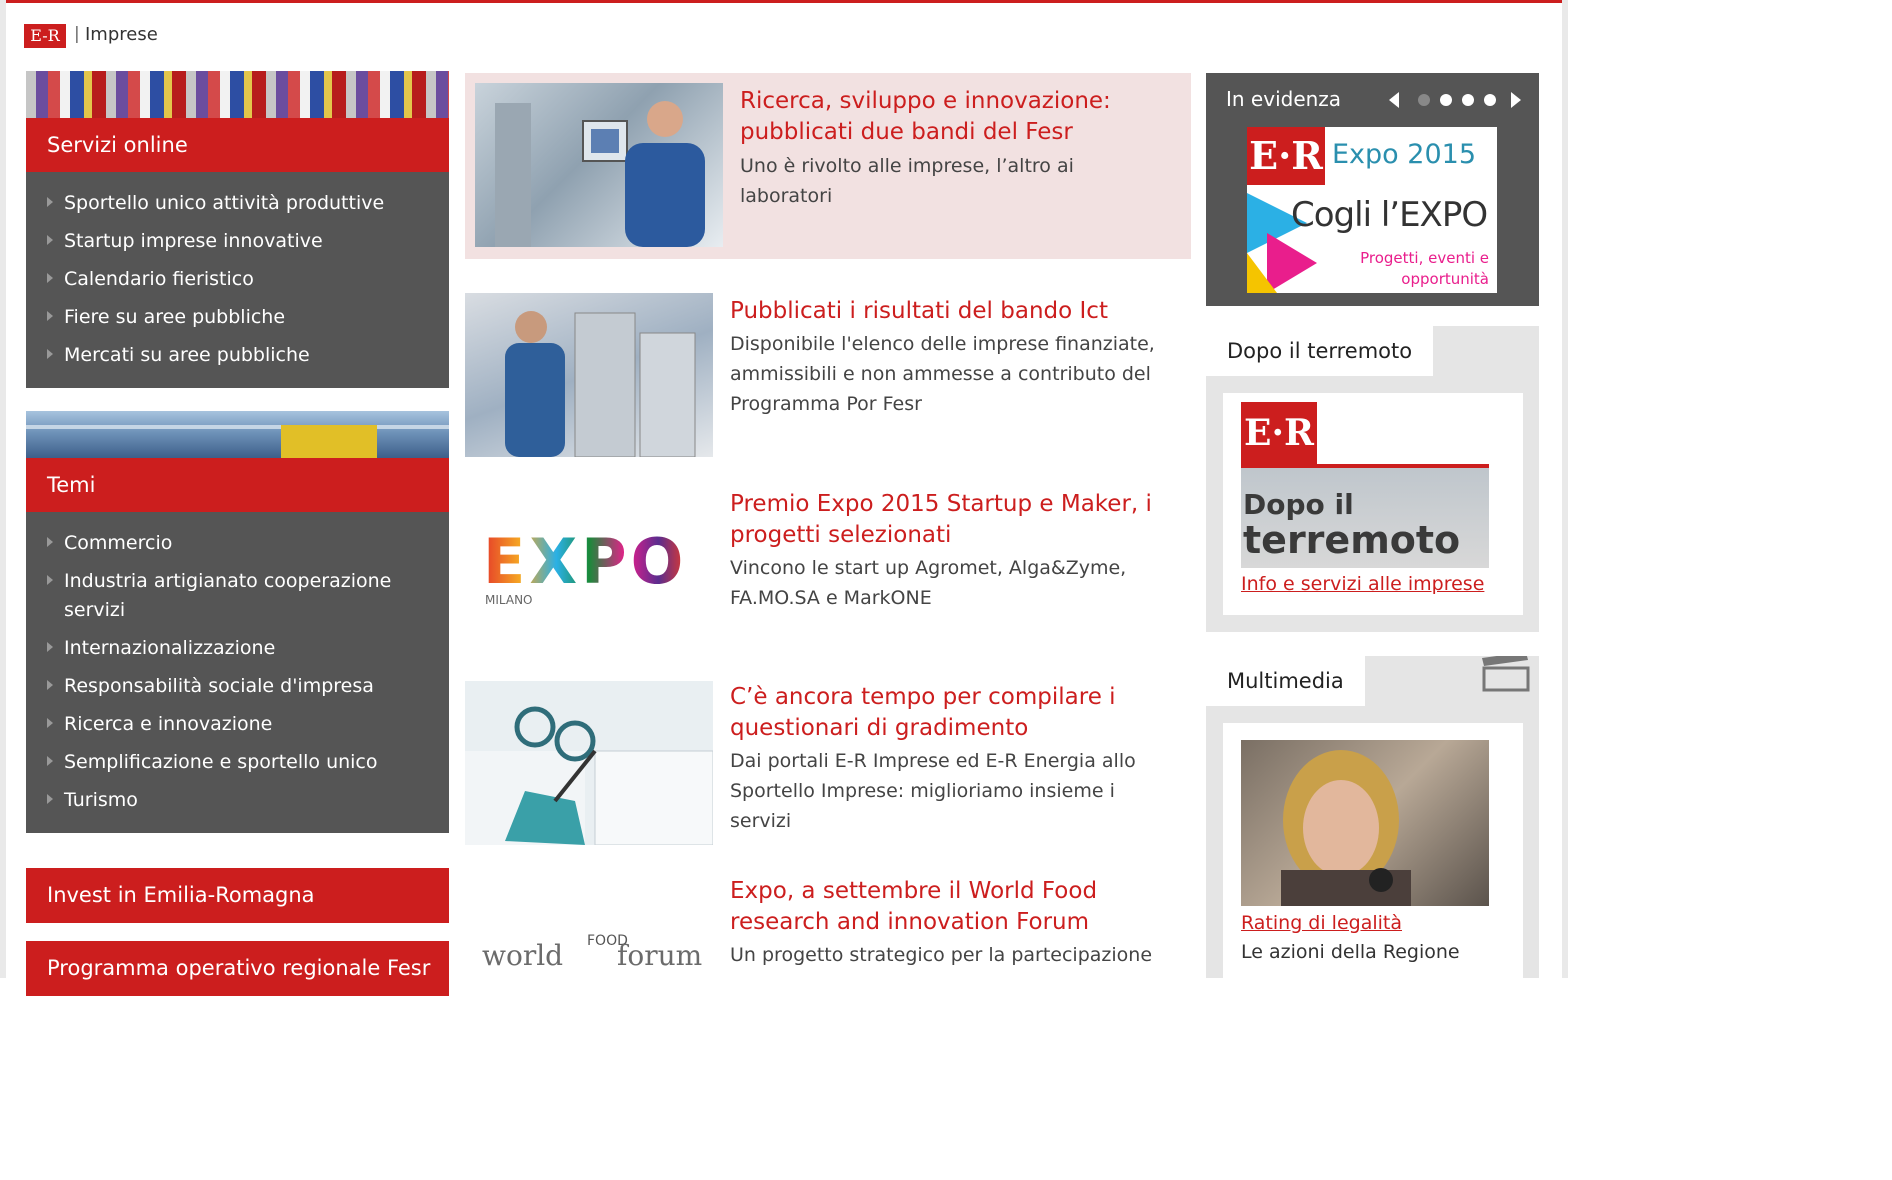  Describe the element at coordinates (237, 800) in the screenshot. I see `menu-item-turismo: Turismo` at that location.